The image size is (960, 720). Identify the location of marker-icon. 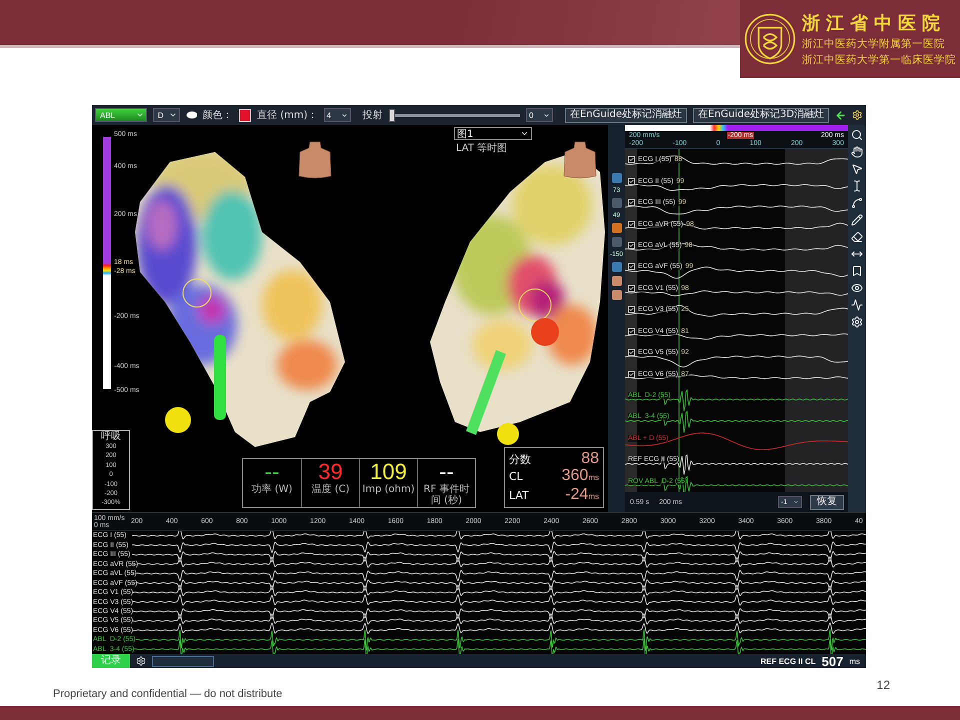
(857, 271).